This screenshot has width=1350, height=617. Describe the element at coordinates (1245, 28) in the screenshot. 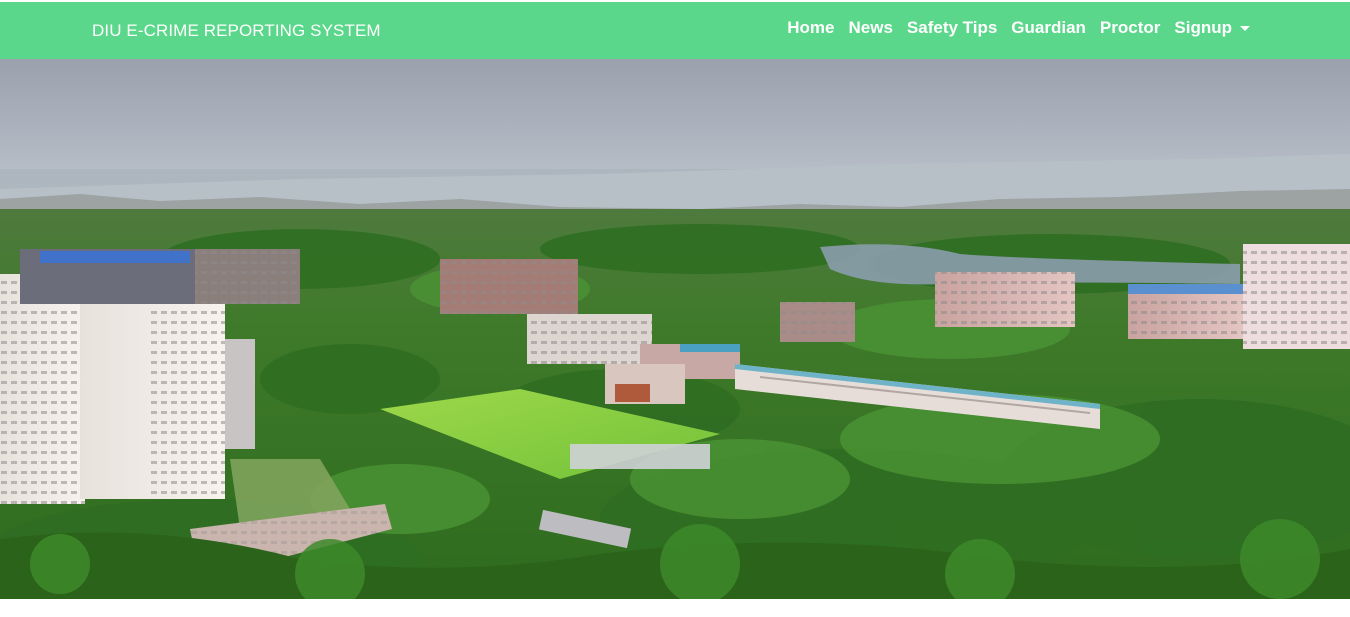

I see `caret-down-icon` at that location.